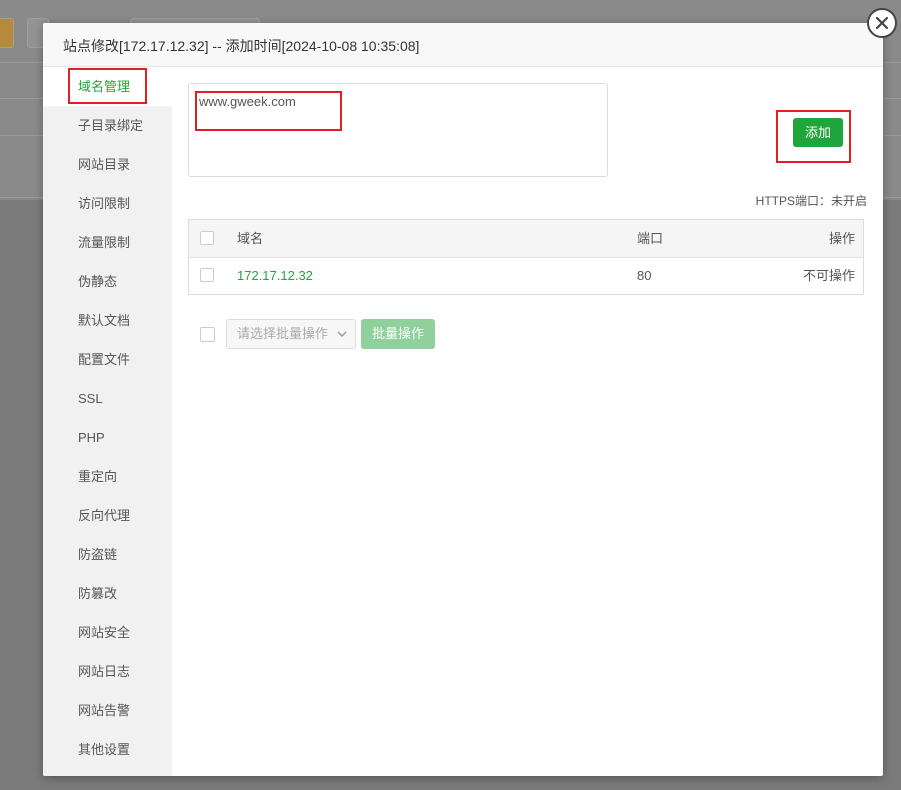  I want to click on sidebar-item: SSL, so click(107, 398).